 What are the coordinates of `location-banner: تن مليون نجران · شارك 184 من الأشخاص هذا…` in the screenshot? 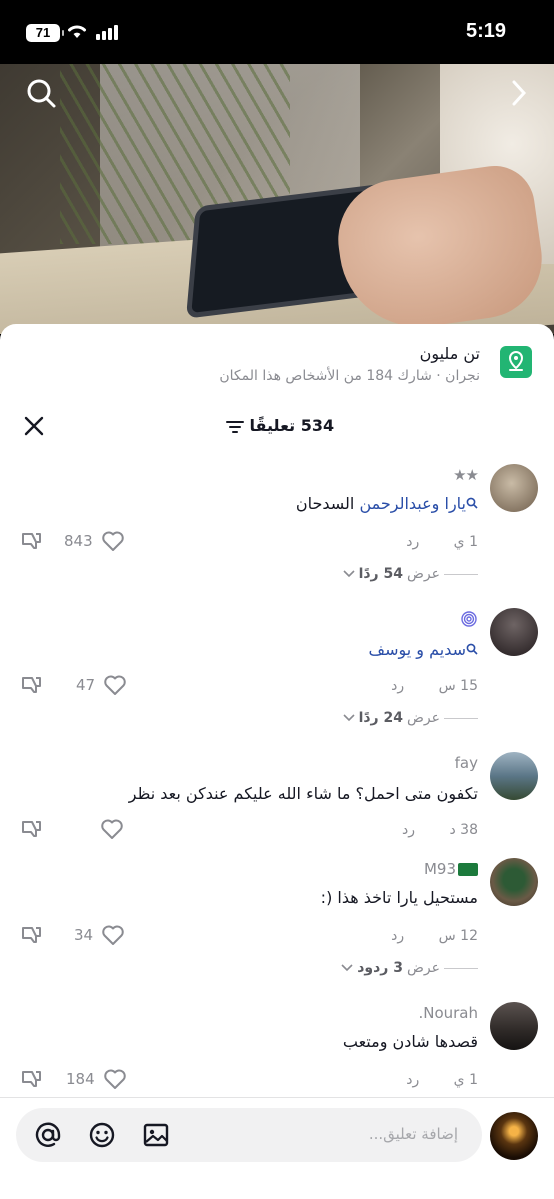 It's located at (272, 370).